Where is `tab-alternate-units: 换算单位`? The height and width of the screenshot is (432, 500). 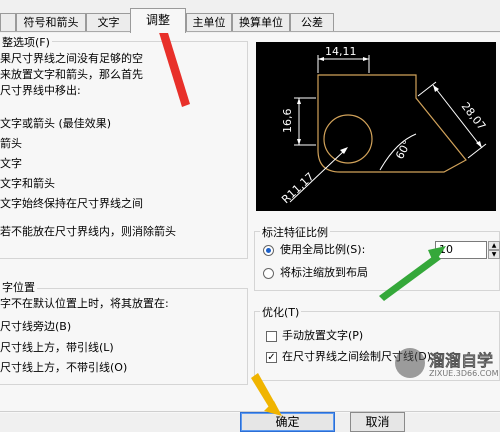 tab-alternate-units: 换算单位 is located at coordinates (261, 22).